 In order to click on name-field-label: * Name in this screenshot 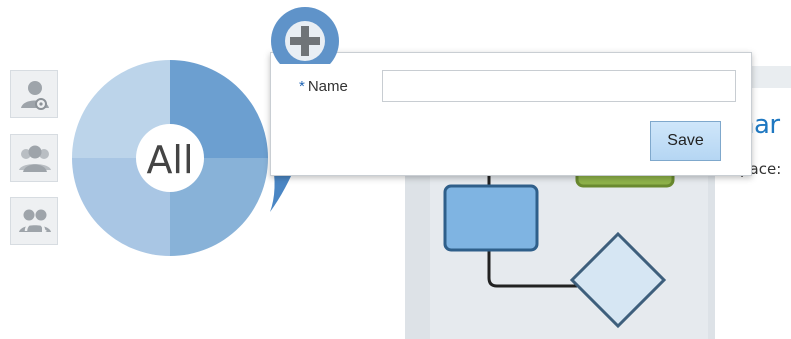, I will do `click(323, 86)`.